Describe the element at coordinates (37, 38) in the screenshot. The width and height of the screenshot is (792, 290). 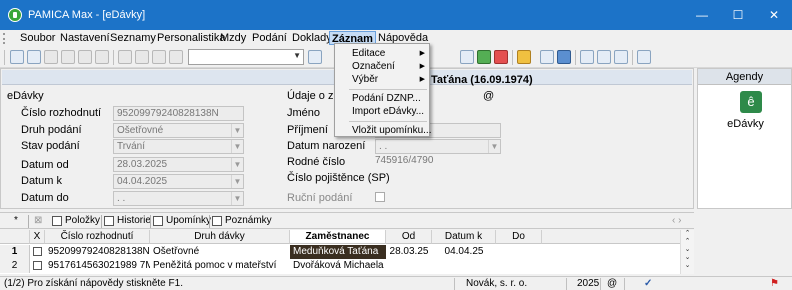
I see `menu-soubor: Soubor` at that location.